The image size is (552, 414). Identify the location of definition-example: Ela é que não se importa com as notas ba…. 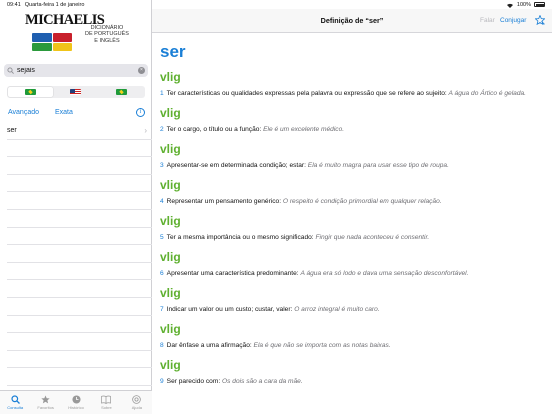
(322, 345).